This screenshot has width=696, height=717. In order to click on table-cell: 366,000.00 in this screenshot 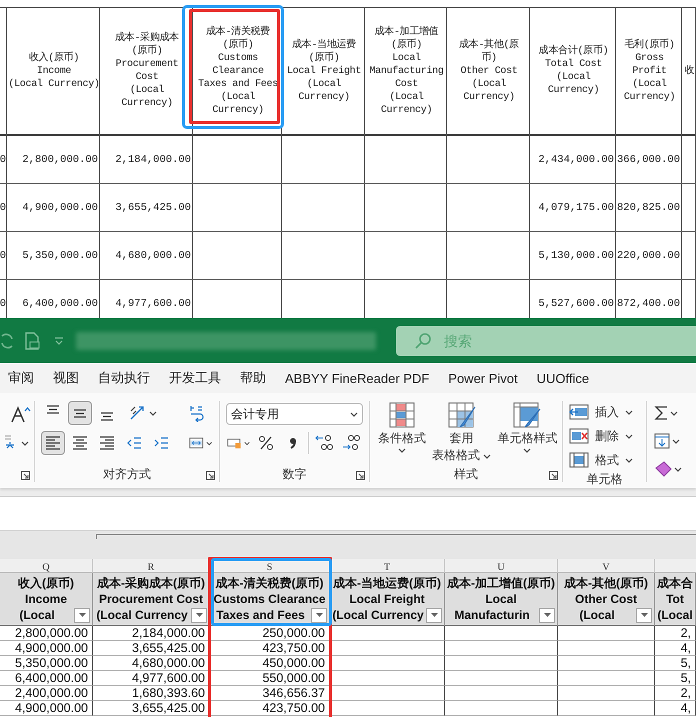, I will do `click(649, 160)`.